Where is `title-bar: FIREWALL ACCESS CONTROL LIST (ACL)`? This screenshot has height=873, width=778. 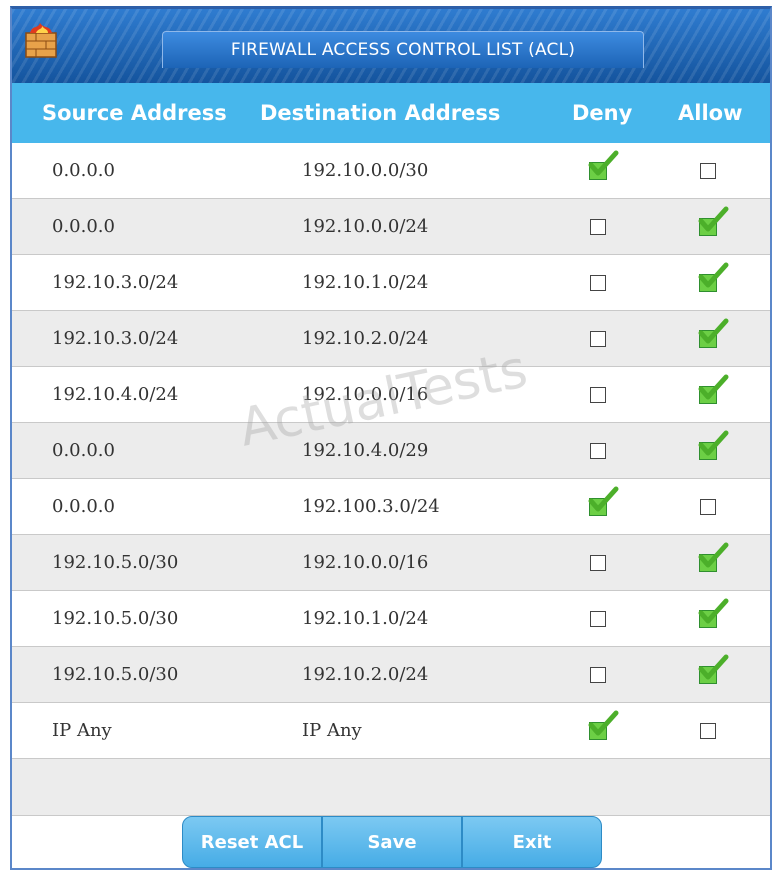
title-bar: FIREWALL ACCESS CONTROL LIST (ACL) is located at coordinates (391, 46).